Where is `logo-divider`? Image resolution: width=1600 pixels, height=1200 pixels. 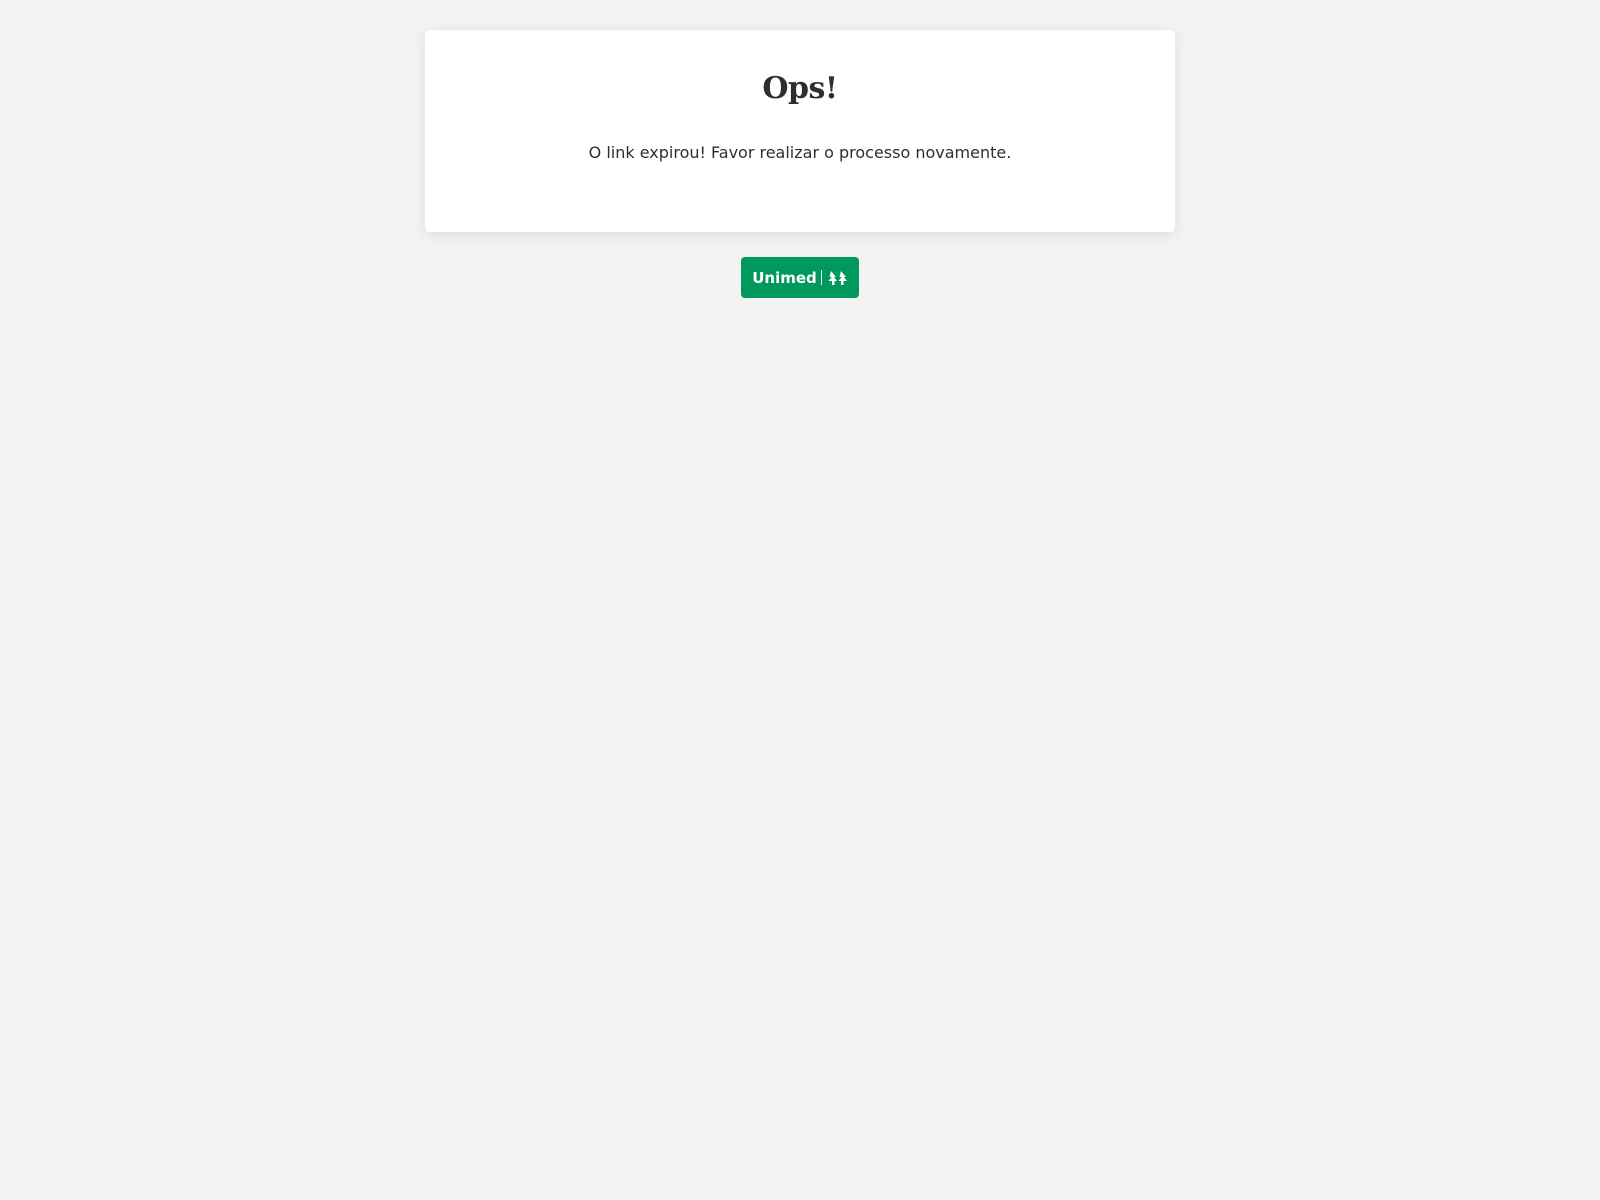
logo-divider is located at coordinates (821, 277).